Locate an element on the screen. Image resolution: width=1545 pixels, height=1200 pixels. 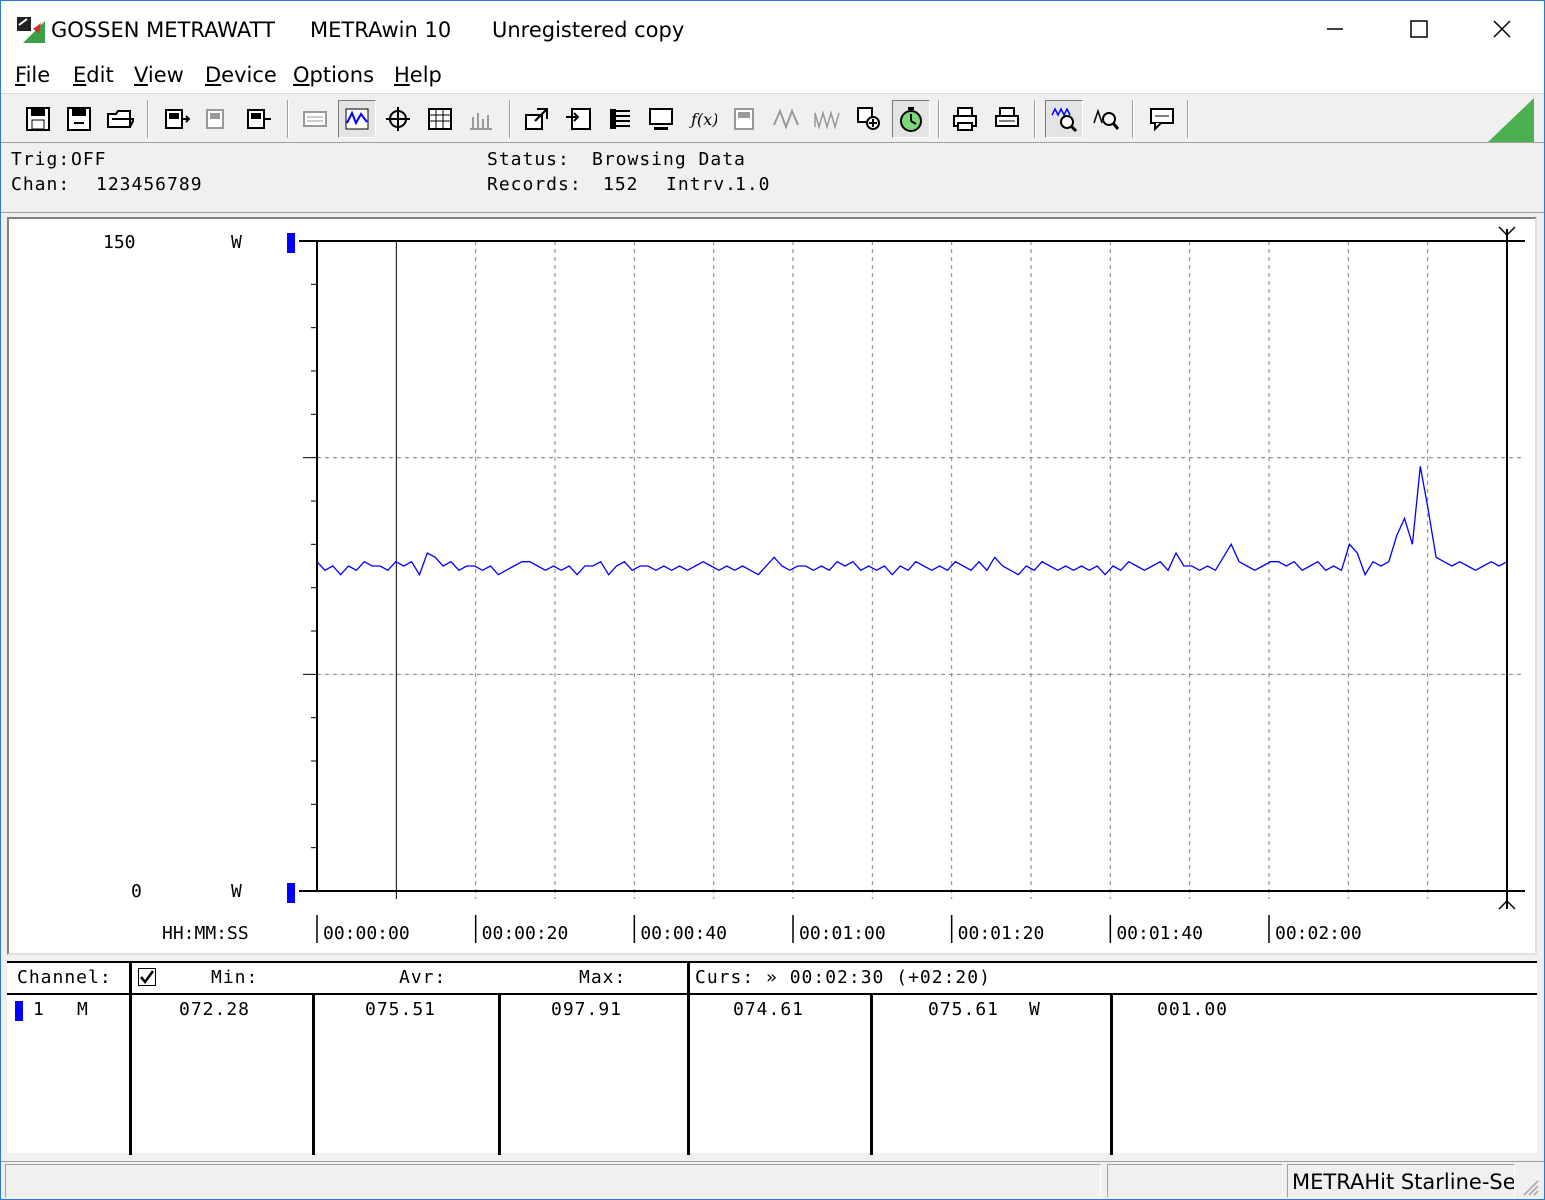
list-button is located at coordinates (620, 119).